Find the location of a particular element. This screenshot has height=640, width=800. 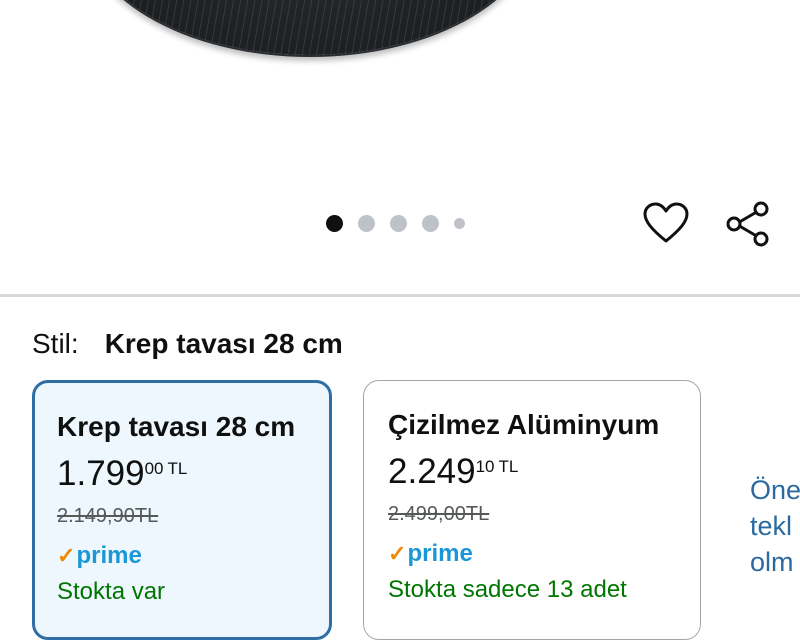

recommended-link: Öne tekl olm is located at coordinates (775, 526).